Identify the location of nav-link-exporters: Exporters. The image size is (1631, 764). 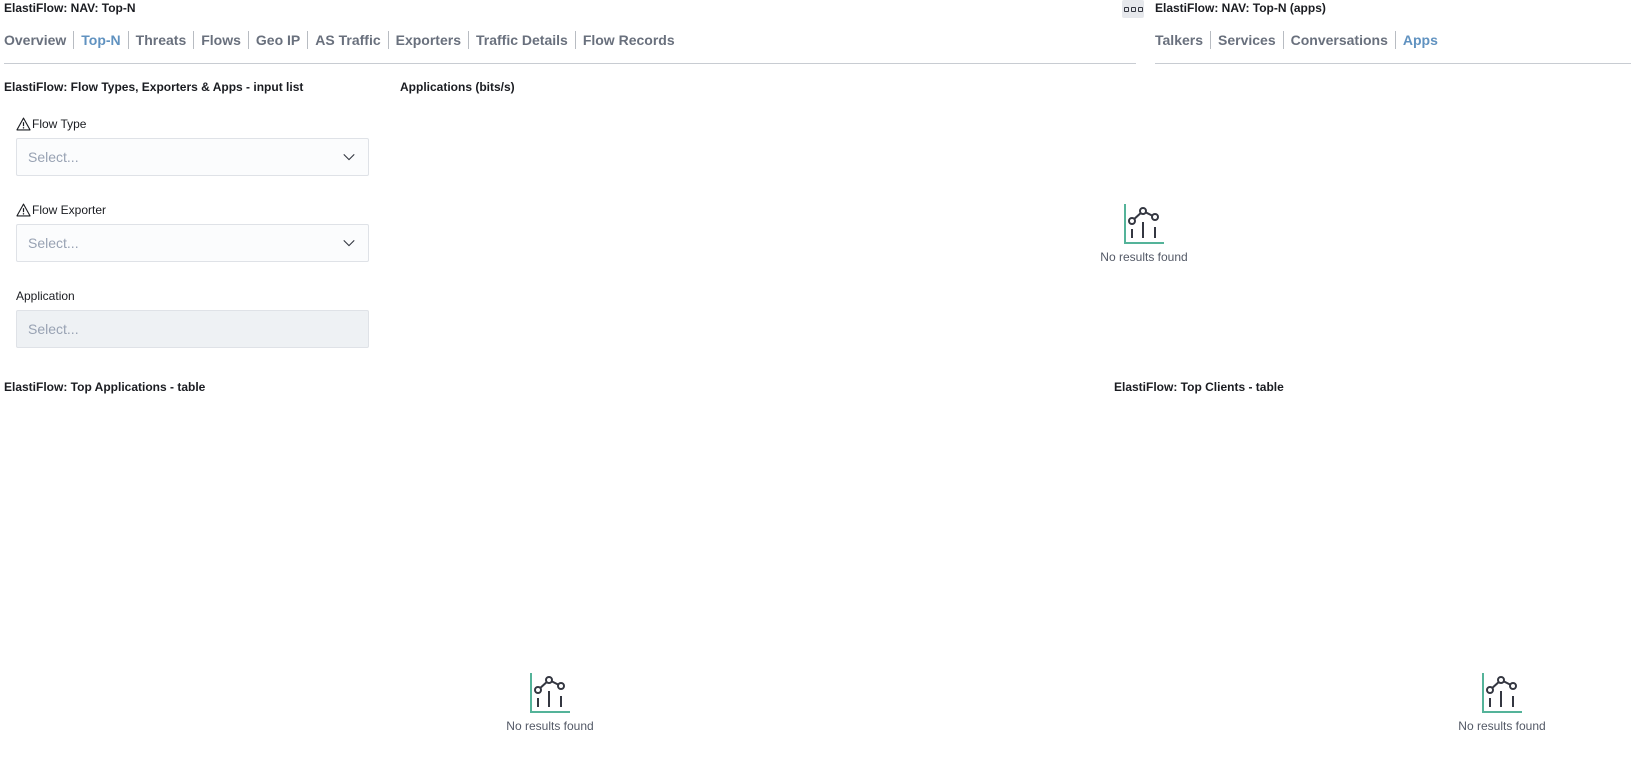
(428, 40).